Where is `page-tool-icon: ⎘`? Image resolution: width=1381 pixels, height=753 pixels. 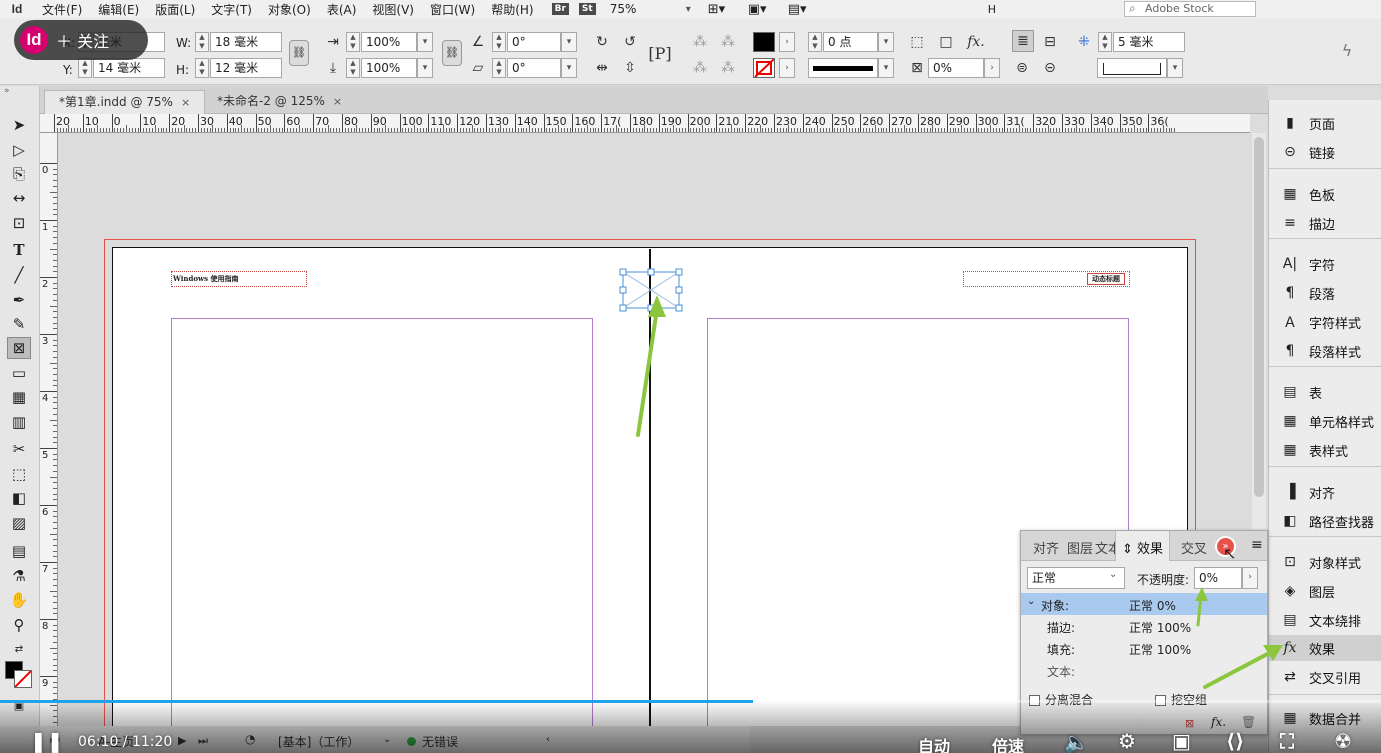
page-tool-icon: ⎘ is located at coordinates (19, 174).